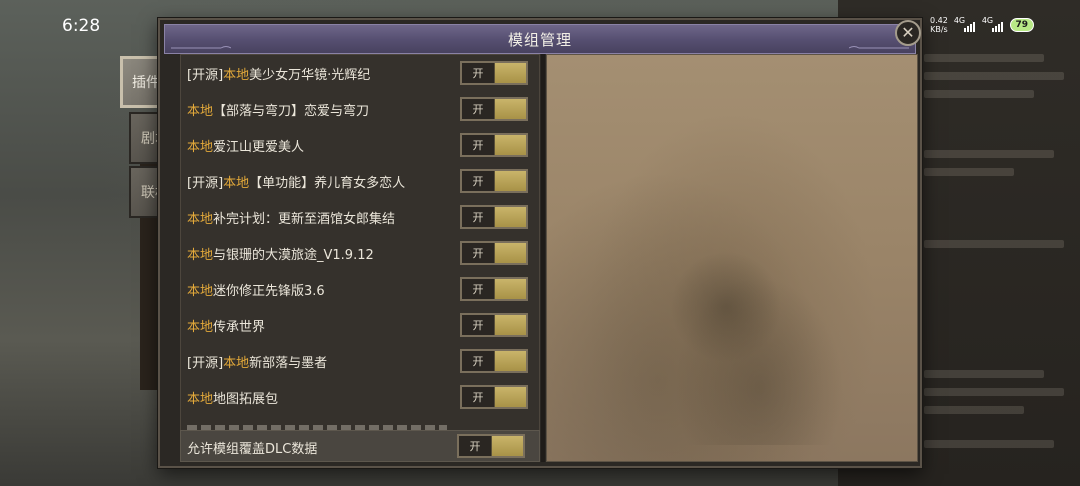  What do you see at coordinates (360, 109) in the screenshot?
I see `list-item: 本地【部落与弯刀】恋爱与弯刀 开` at bounding box center [360, 109].